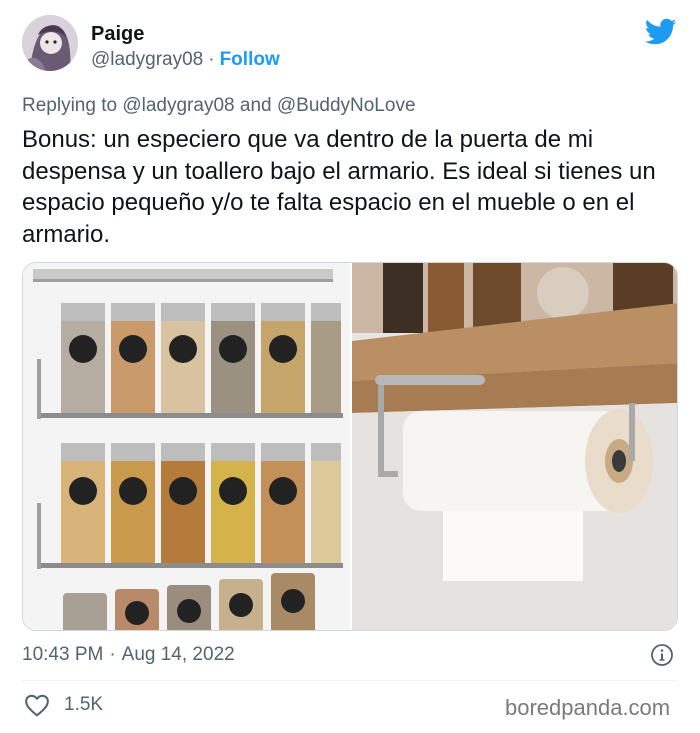  What do you see at coordinates (147, 59) in the screenshot?
I see `author-handle: @ladygray08` at bounding box center [147, 59].